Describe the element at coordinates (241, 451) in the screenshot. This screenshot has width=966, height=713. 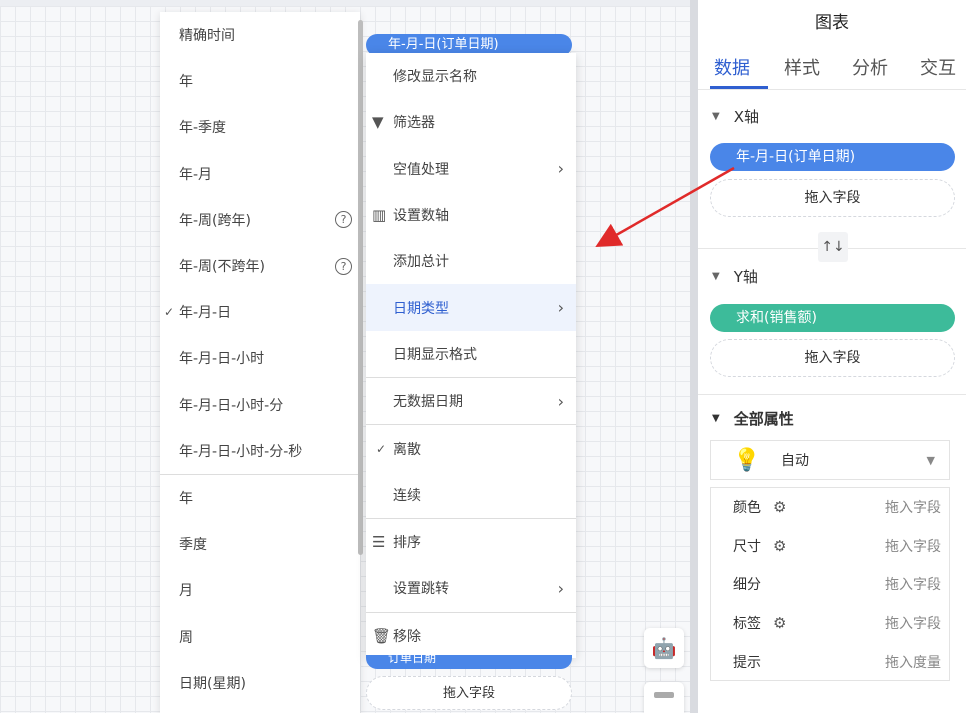
I see `option-label: 年-月-日-小时-分-秒` at that location.